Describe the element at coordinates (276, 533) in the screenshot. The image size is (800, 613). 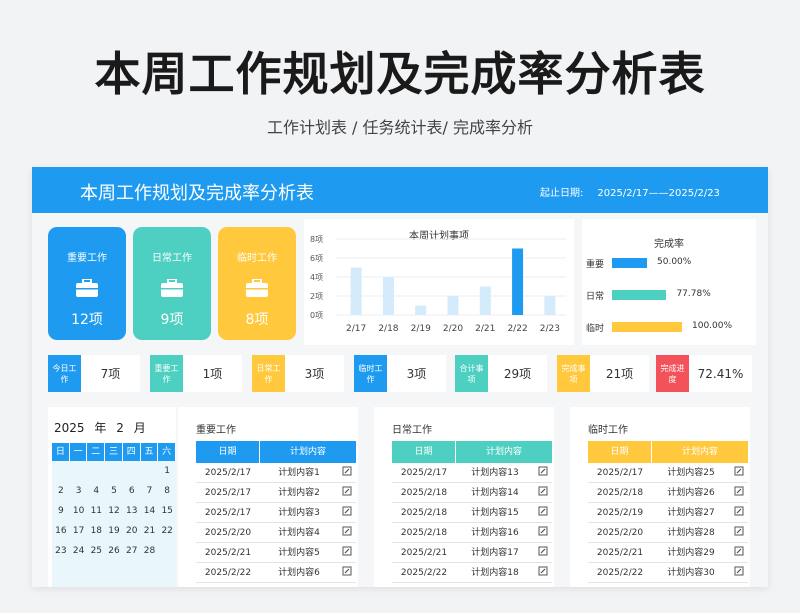
I see `table-row: 2025/2/20 计划内容4` at that location.